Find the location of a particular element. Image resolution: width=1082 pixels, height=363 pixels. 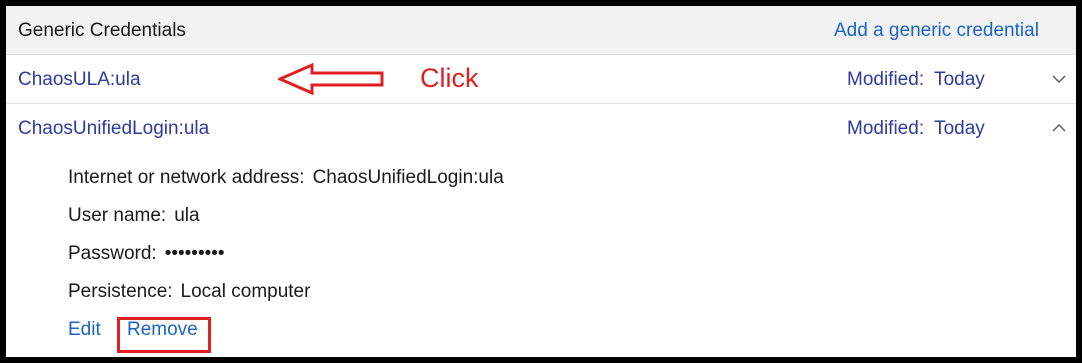

edit-button: Edit is located at coordinates (84, 330).